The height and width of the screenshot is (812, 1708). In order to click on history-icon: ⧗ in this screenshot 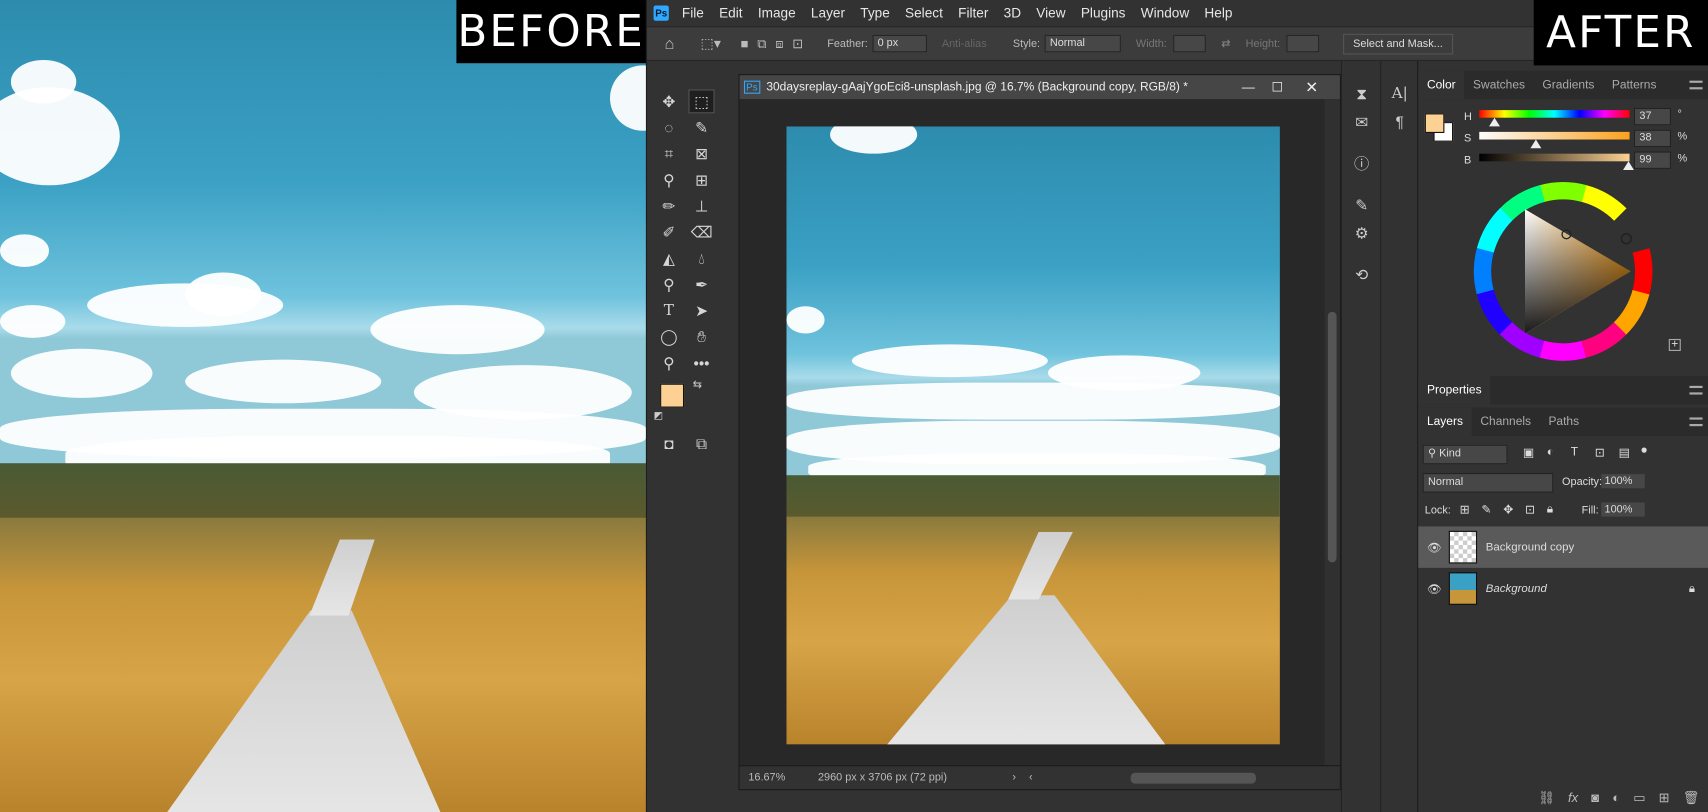, I will do `click(1362, 94)`.